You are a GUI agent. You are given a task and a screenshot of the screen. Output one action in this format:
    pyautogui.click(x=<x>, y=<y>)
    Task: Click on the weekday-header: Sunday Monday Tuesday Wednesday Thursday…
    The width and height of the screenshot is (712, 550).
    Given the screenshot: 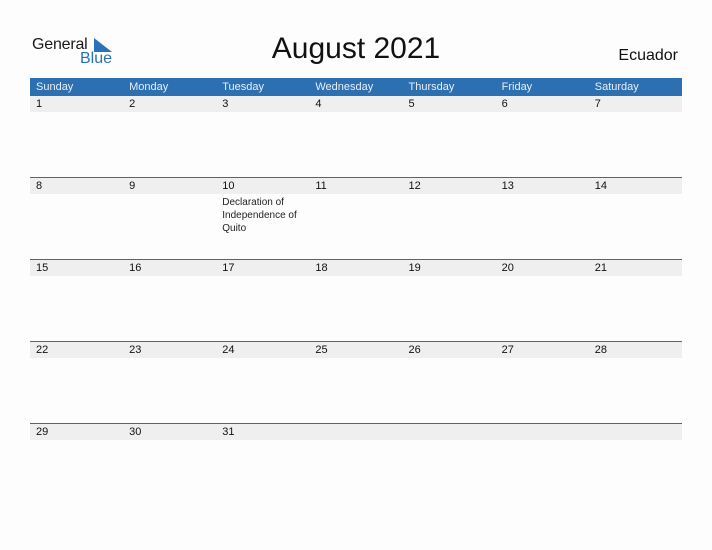 What is the action you would take?
    pyautogui.click(x=356, y=87)
    